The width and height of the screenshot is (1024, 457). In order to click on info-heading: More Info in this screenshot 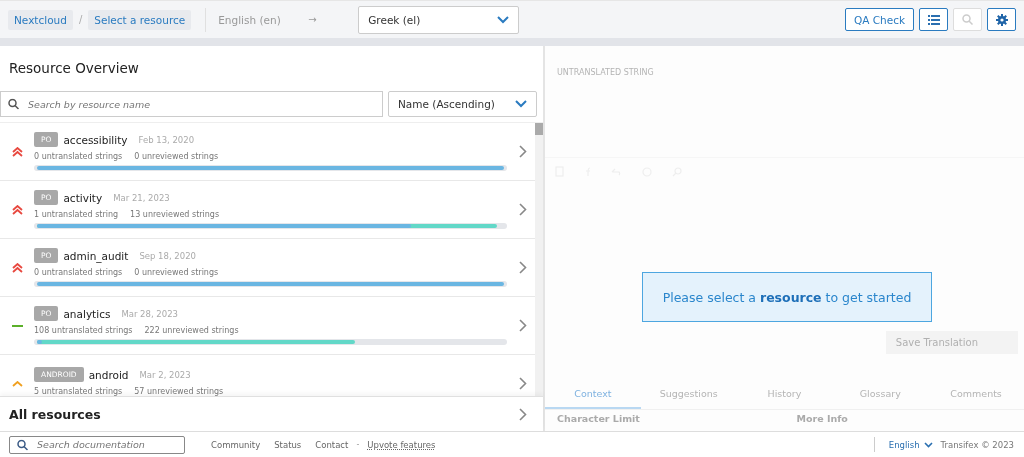, I will do `click(822, 419)`.